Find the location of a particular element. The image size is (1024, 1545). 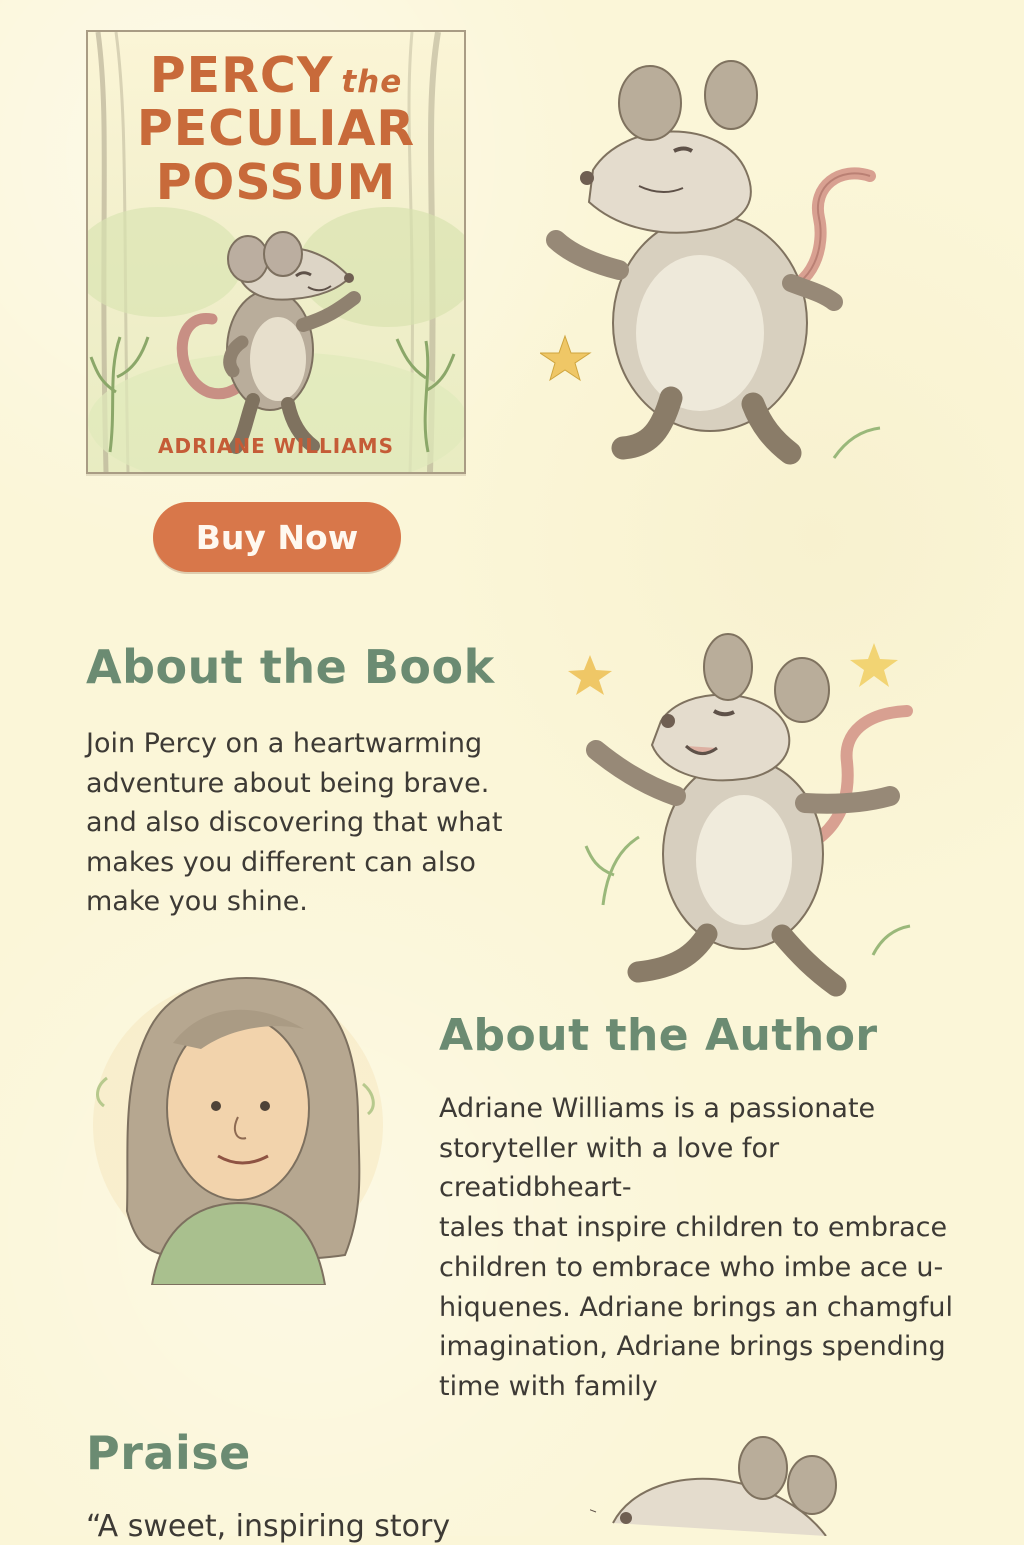

cover-title-line1: Percy the is located at coordinates (276, 75).